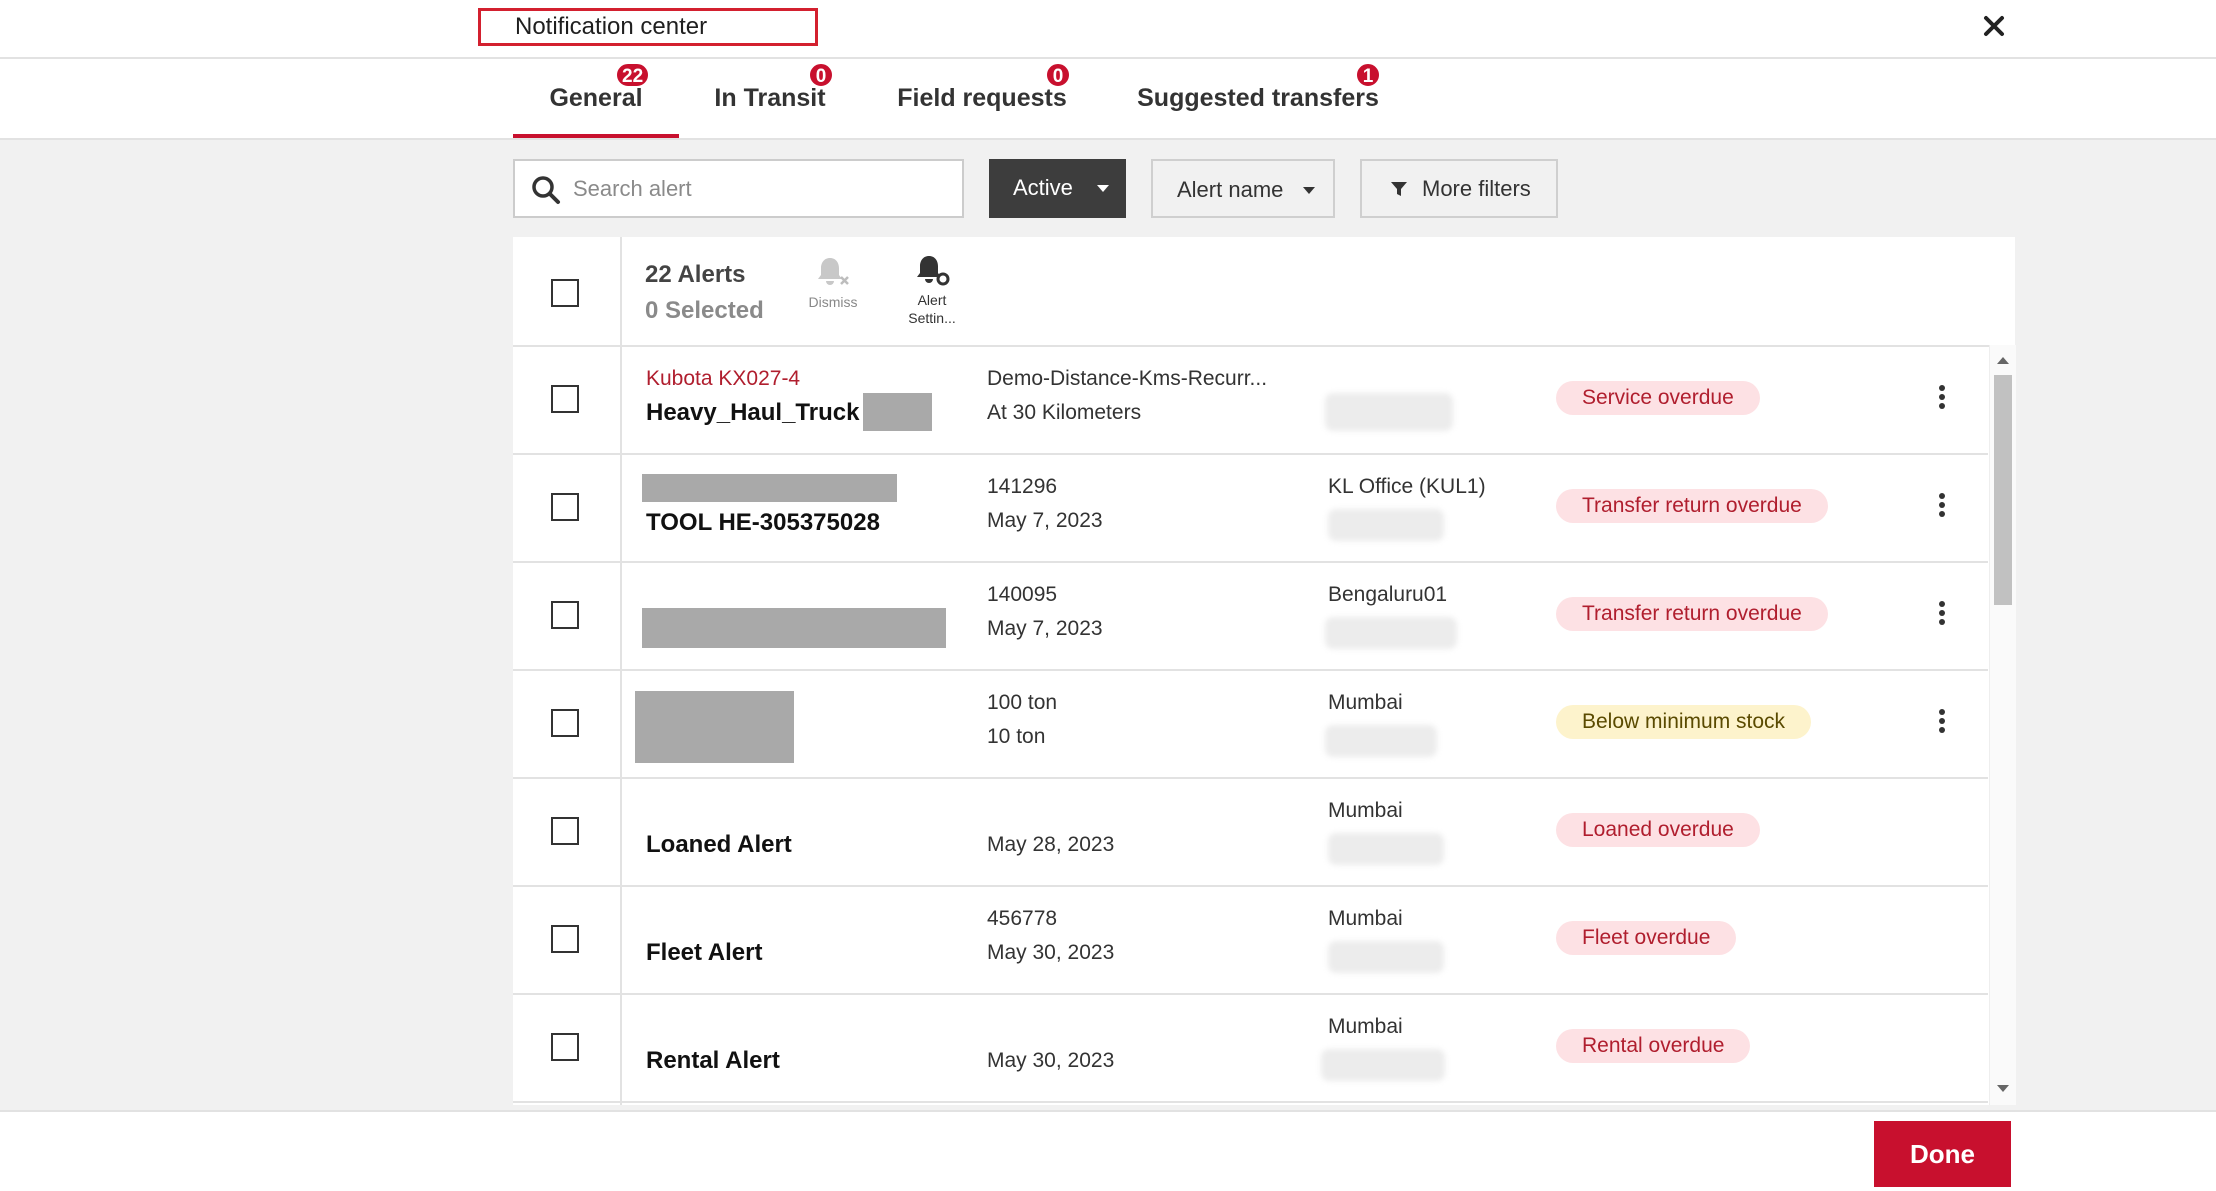 This screenshot has height=1191, width=2216. I want to click on tab-field-requests-label: Field requests, so click(982, 98).